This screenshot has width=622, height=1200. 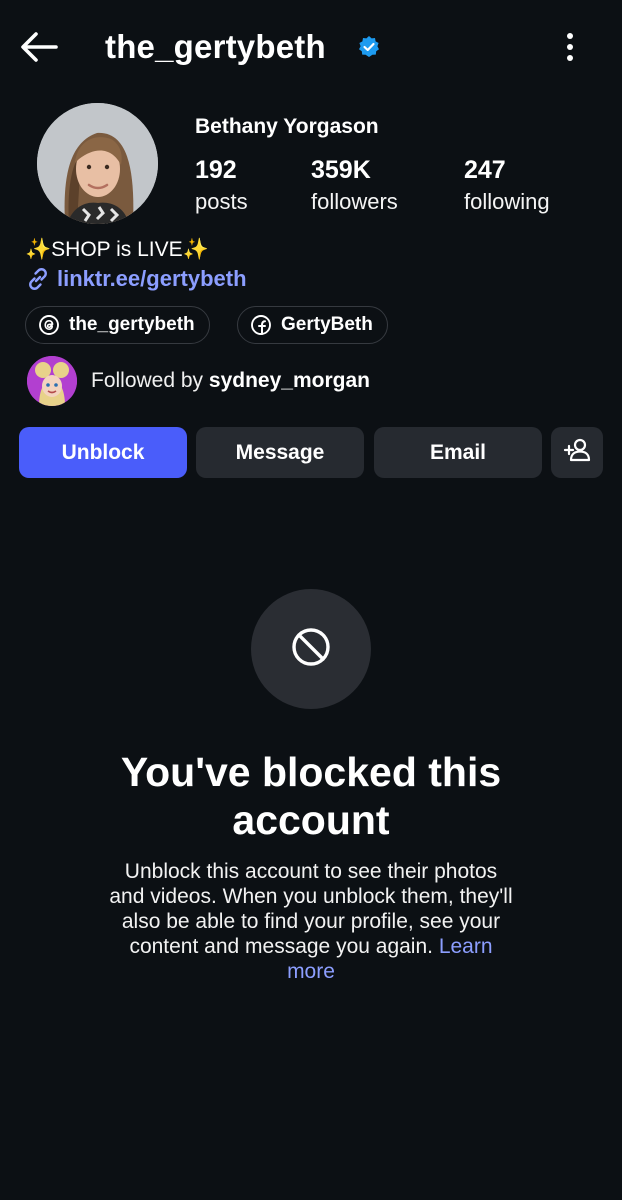 I want to click on facebook-icon, so click(x=261, y=325).